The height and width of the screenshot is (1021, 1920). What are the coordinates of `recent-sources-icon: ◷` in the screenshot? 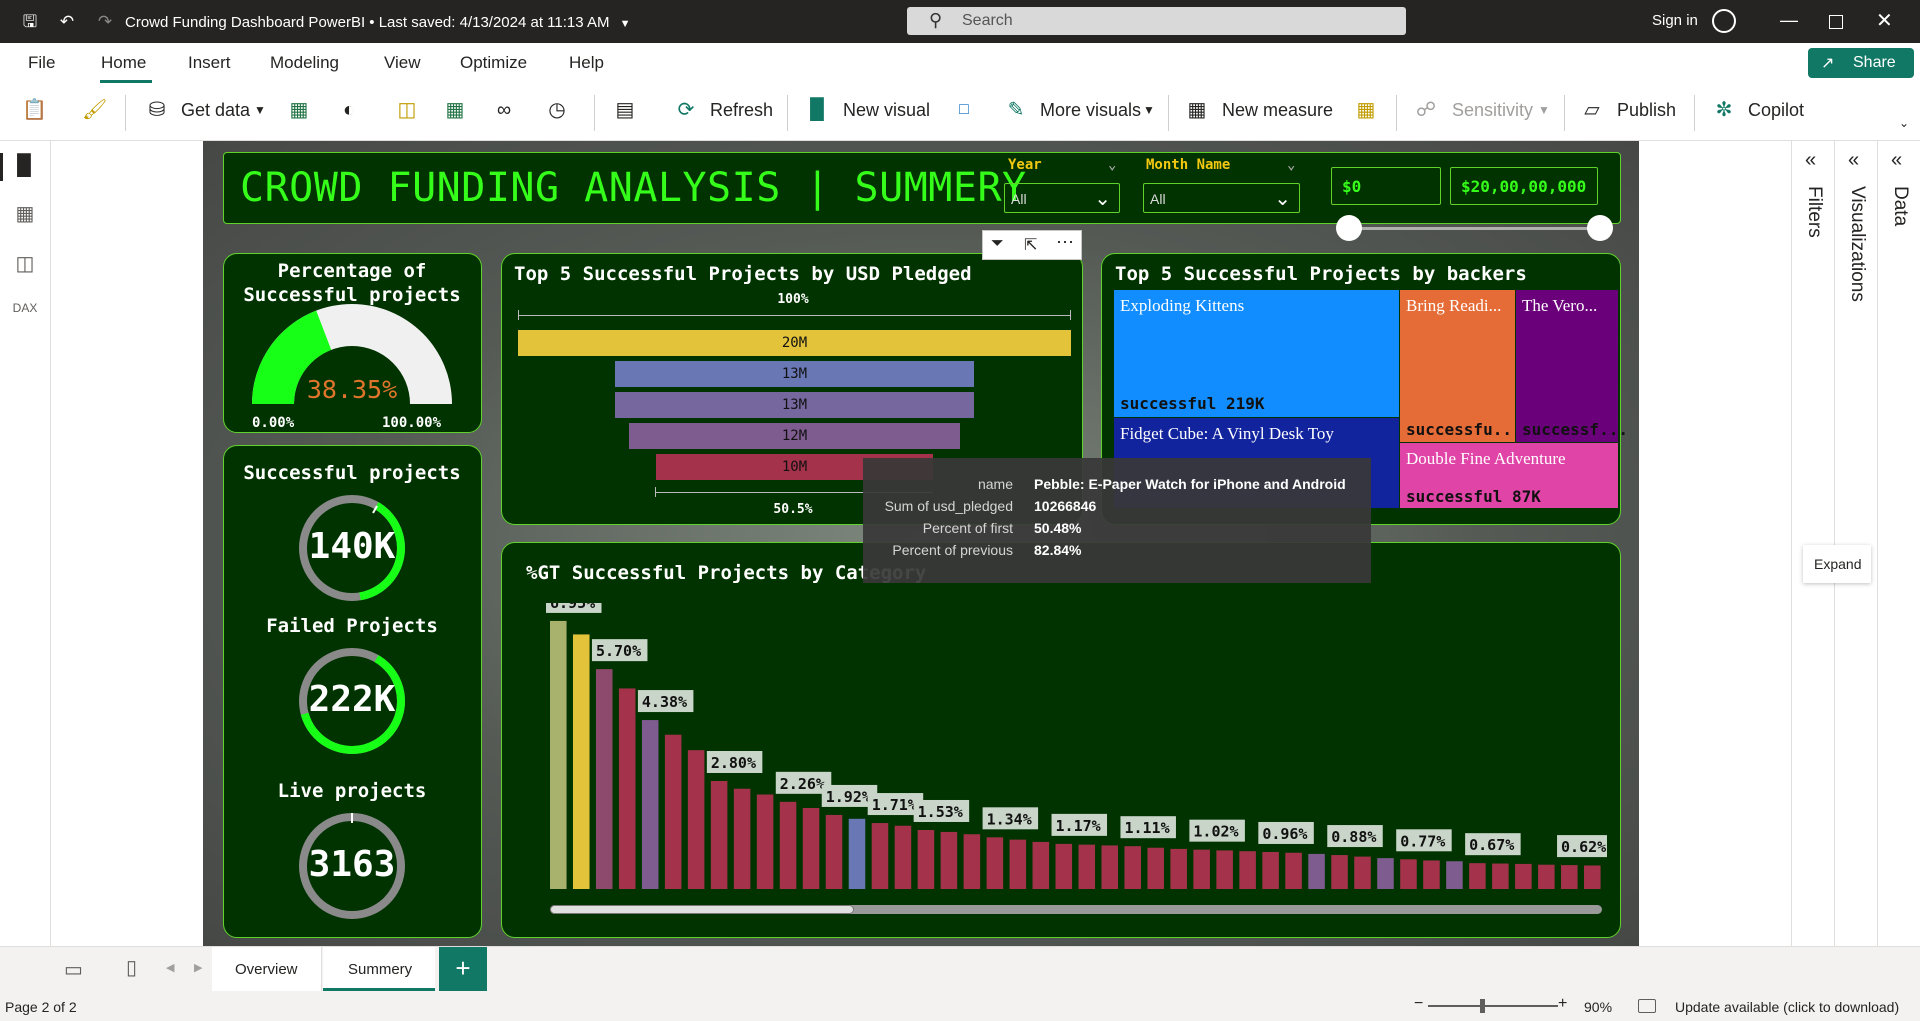 It's located at (557, 110).